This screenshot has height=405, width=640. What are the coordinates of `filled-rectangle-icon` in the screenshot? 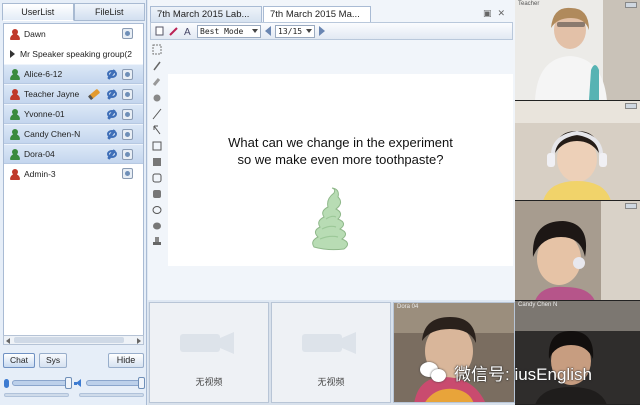 It's located at (157, 162).